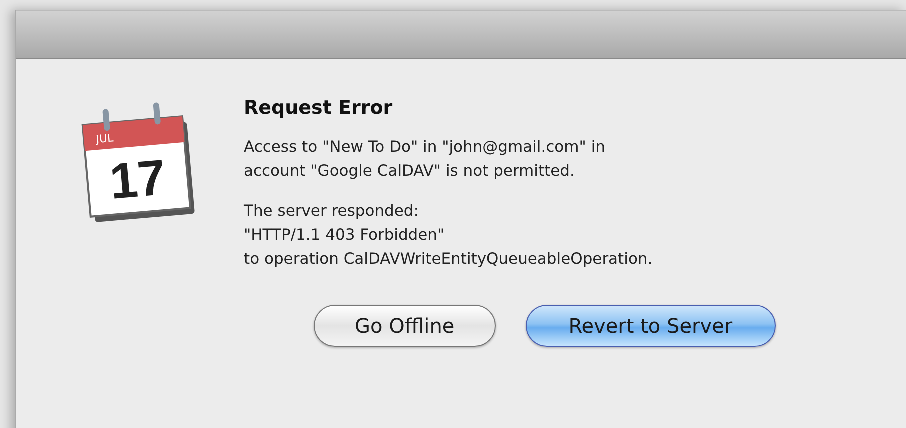 The width and height of the screenshot is (906, 428). Describe the element at coordinates (319, 108) in the screenshot. I see `alert-title: Request Error` at that location.